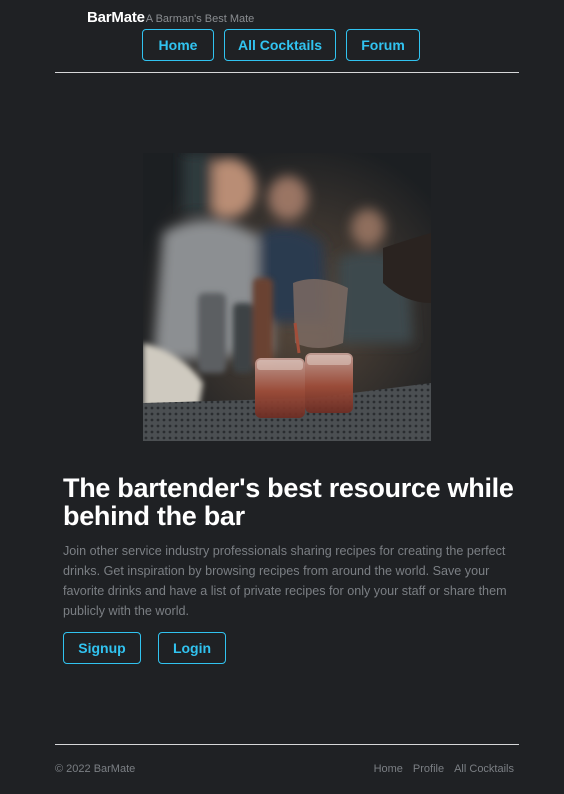 This screenshot has width=564, height=794. Describe the element at coordinates (388, 769) in the screenshot. I see `footer-link-home: Home` at that location.